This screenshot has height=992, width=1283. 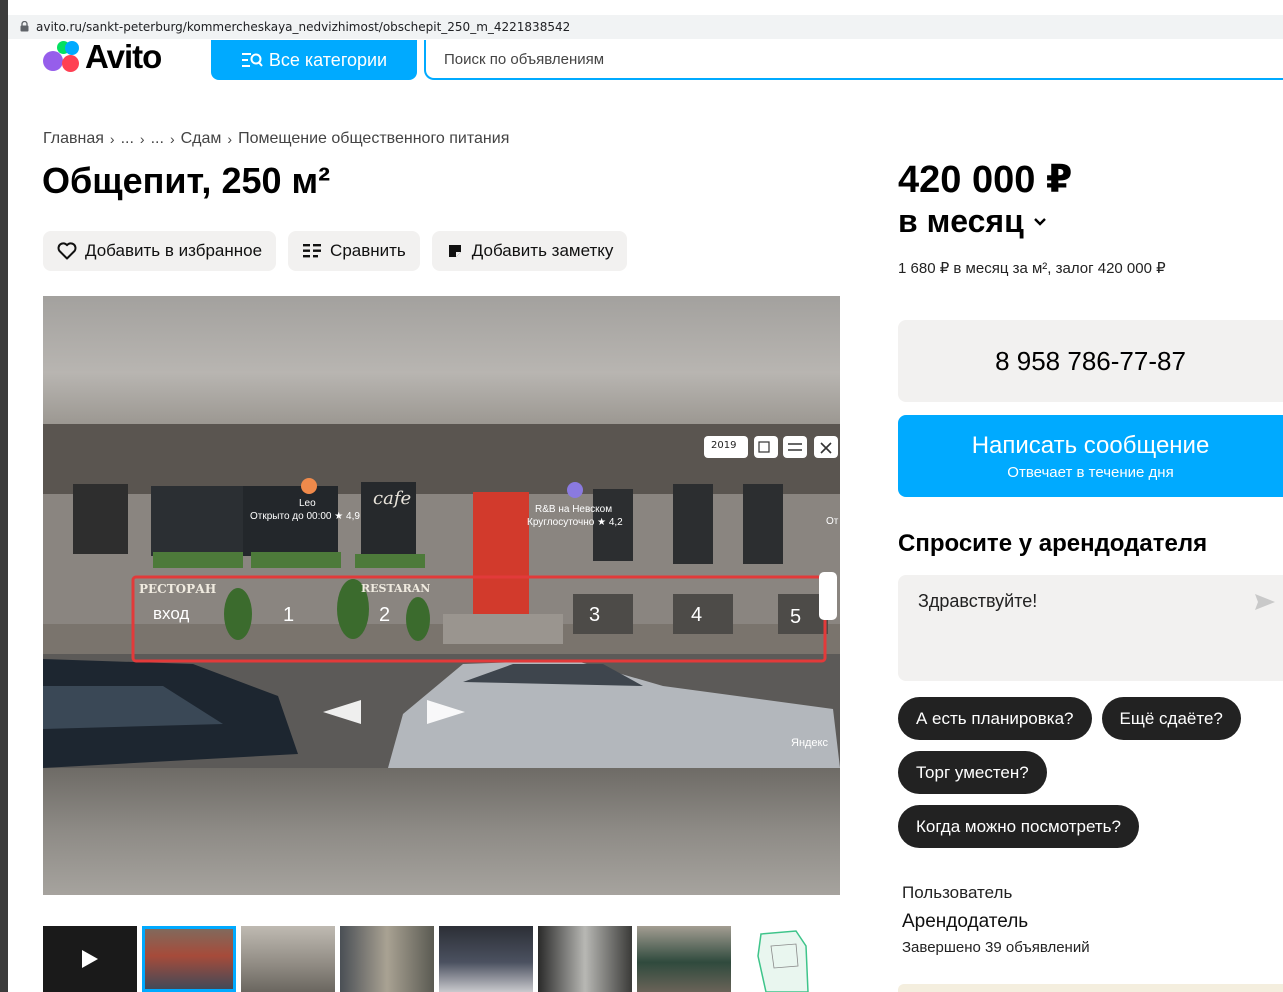 I want to click on ask-seller-title: Спросите у арендодателя, so click(x=1053, y=543).